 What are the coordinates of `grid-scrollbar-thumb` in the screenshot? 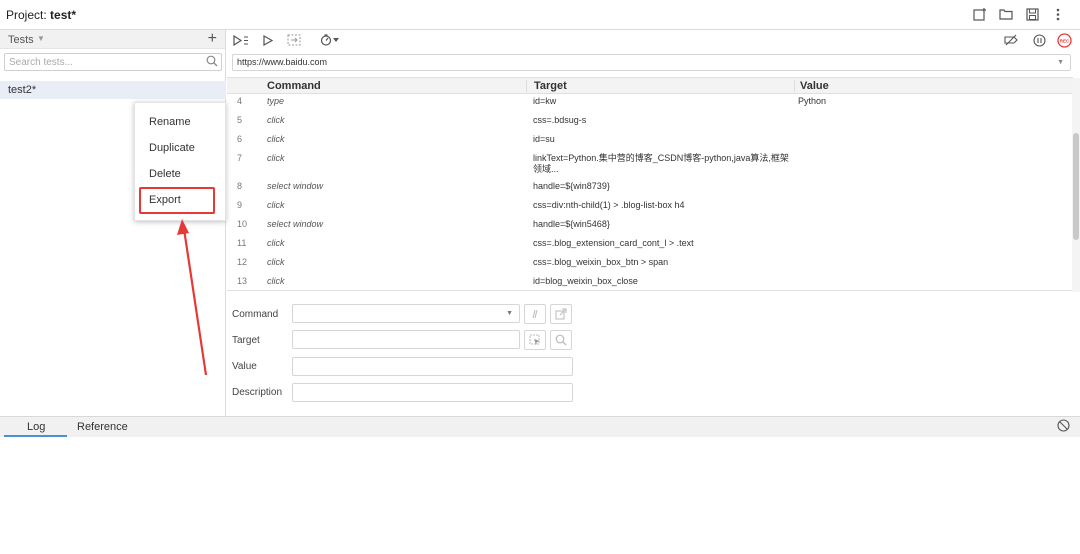 It's located at (1076, 186).